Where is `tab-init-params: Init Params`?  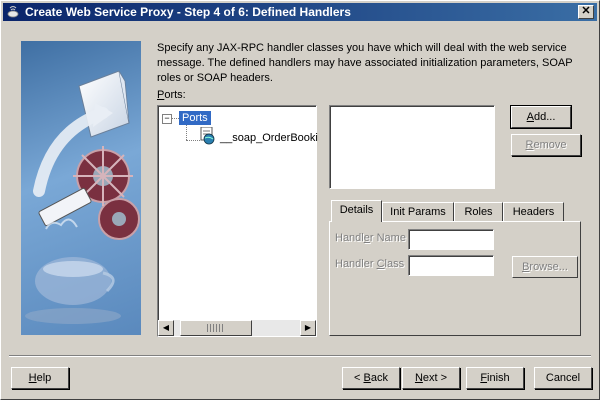
tab-init-params: Init Params is located at coordinates (418, 211).